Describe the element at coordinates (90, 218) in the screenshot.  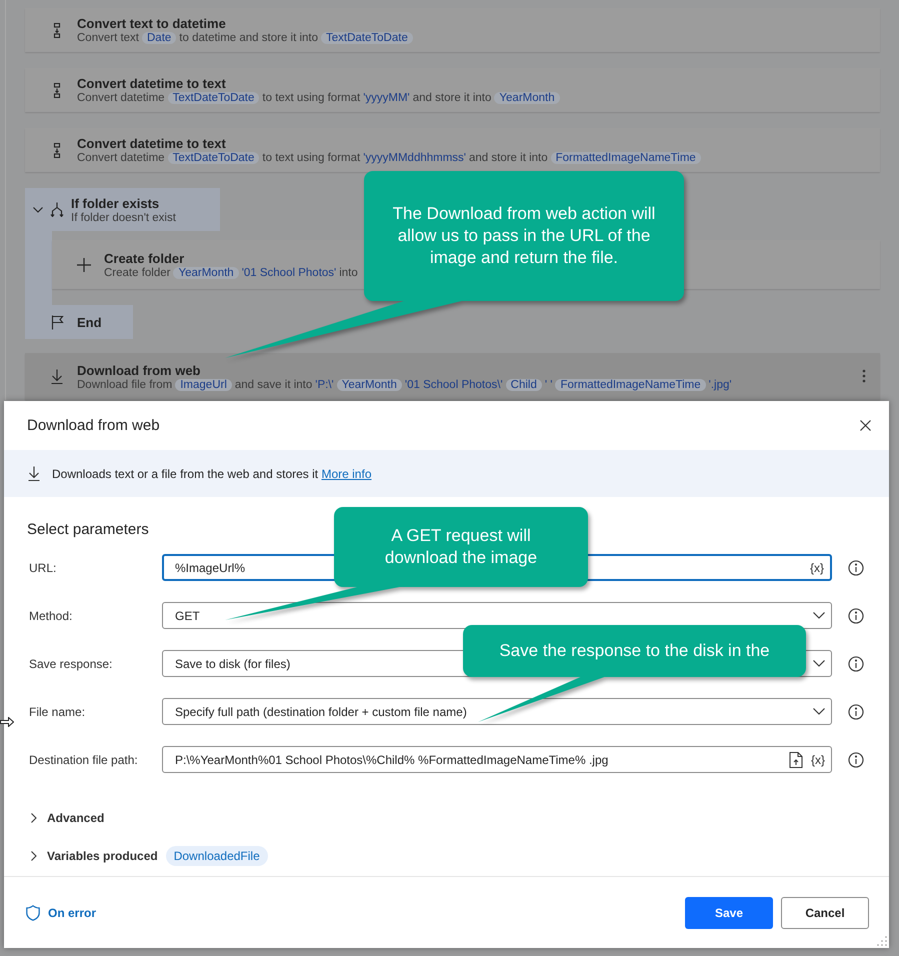
I see `description-text: If folder` at that location.